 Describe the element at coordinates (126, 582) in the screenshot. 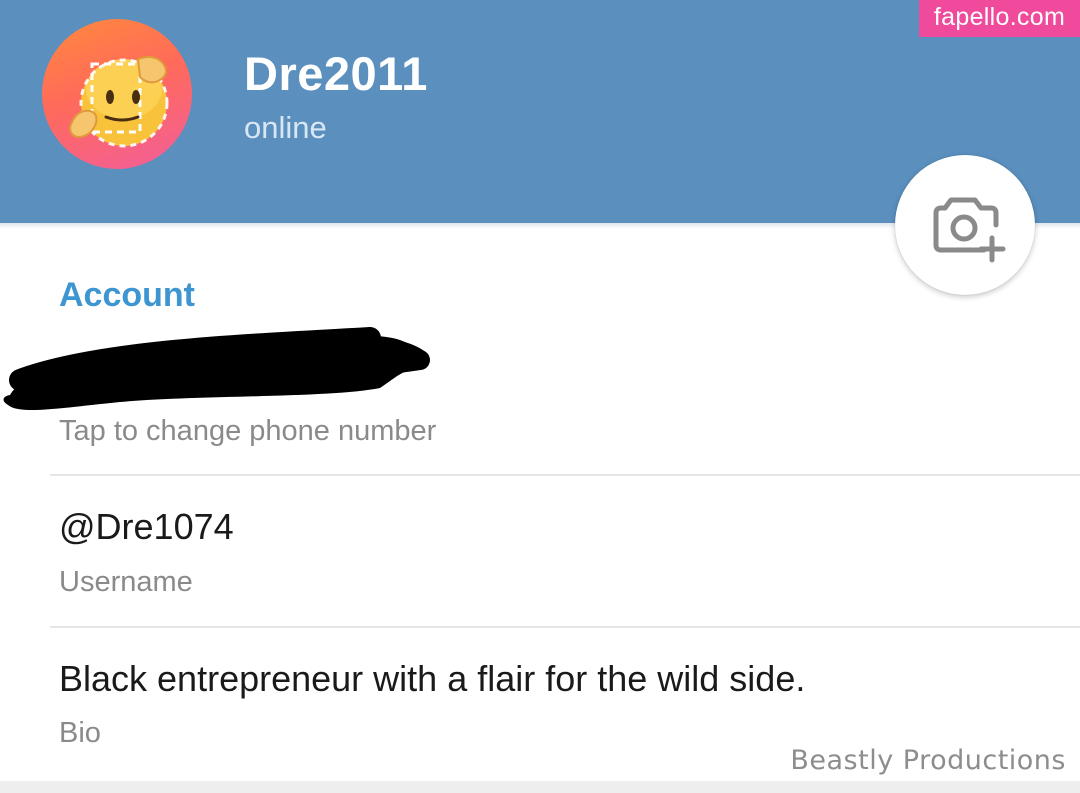

I see `username-caption: Username` at that location.